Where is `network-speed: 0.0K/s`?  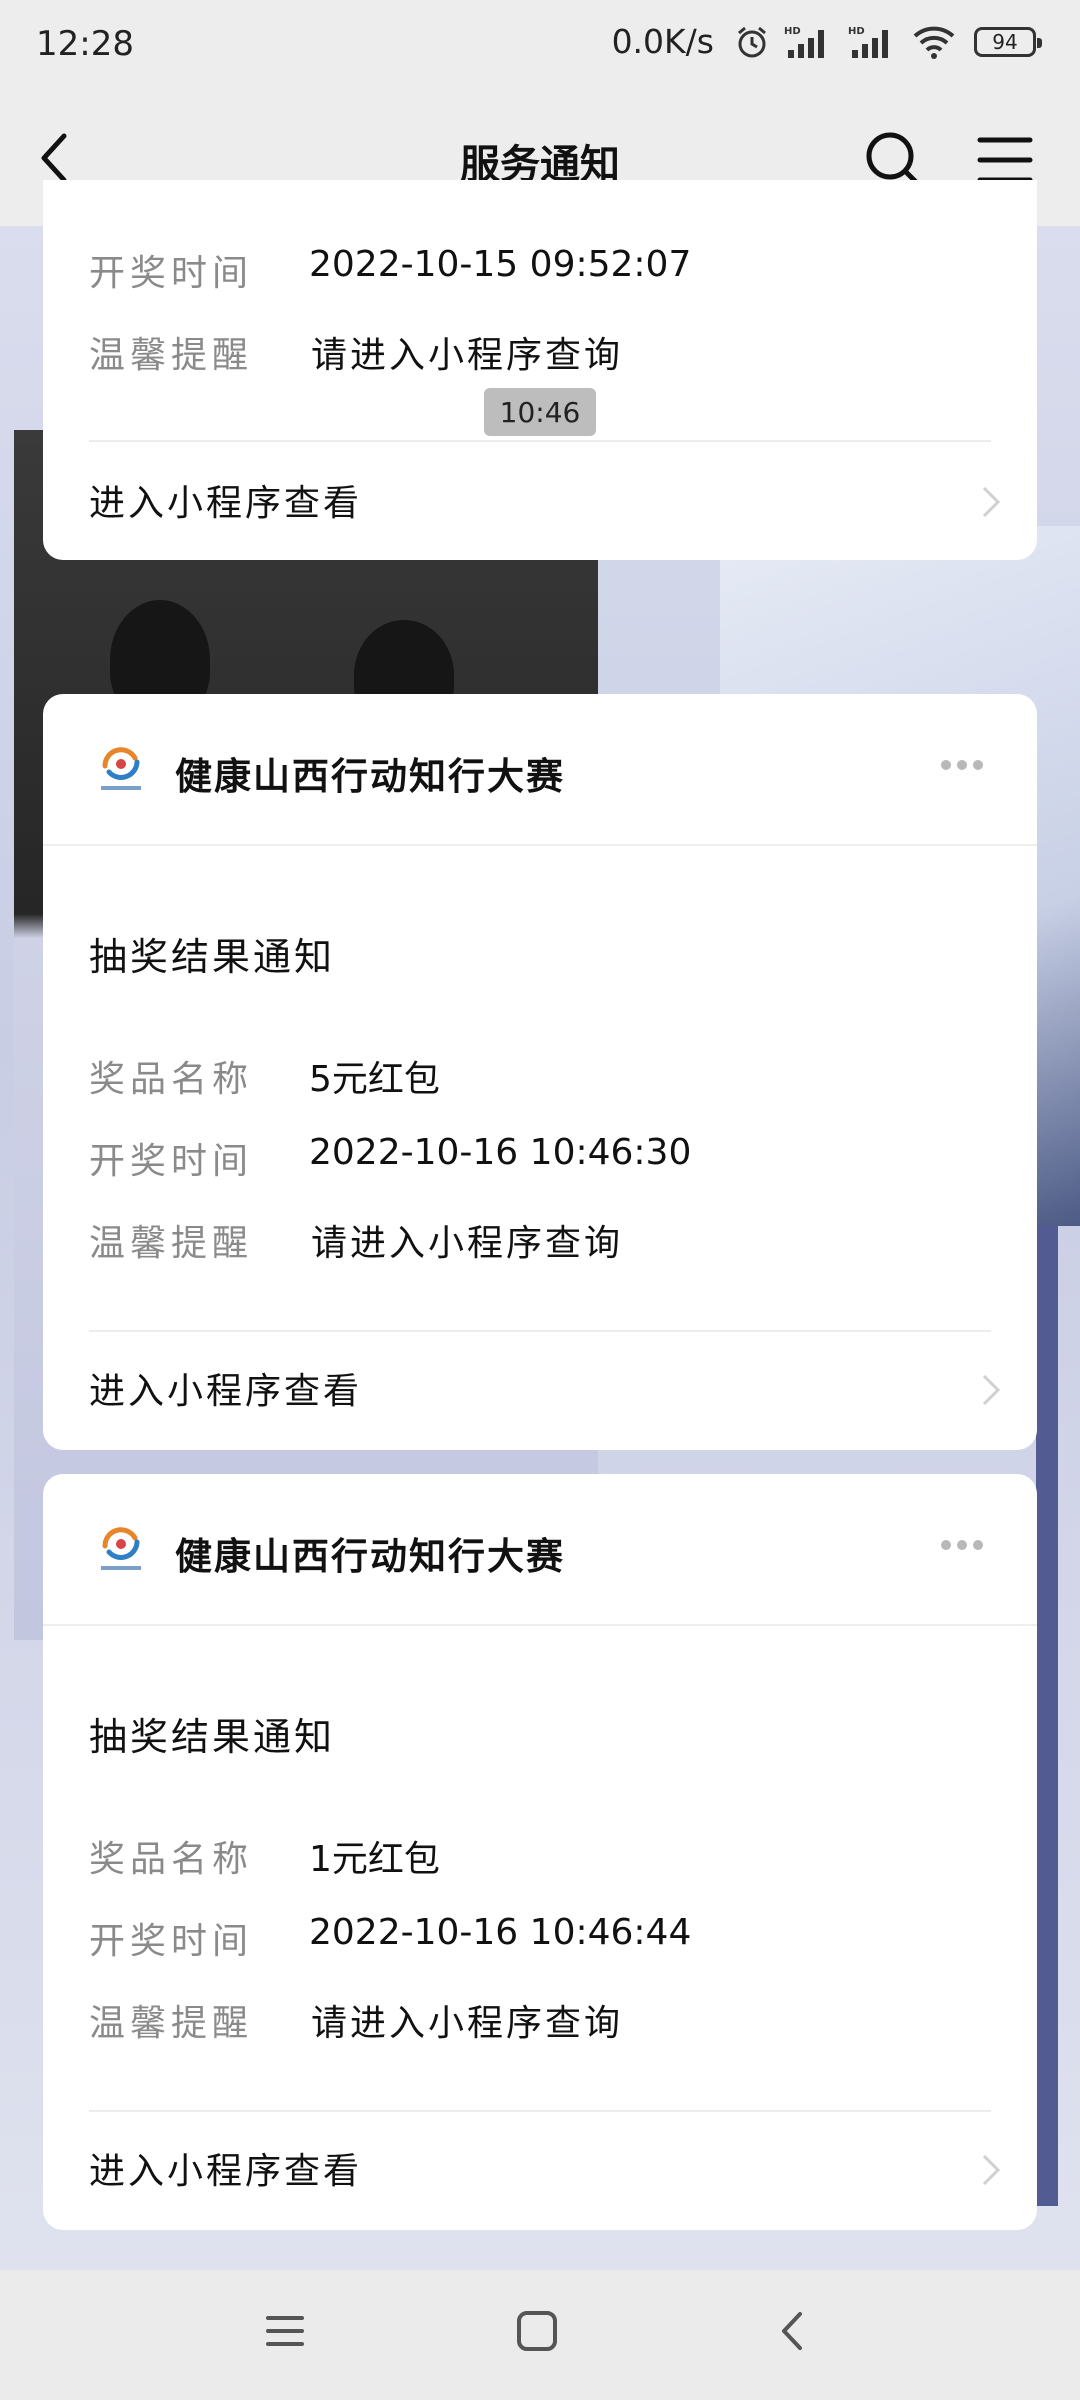 network-speed: 0.0K/s is located at coordinates (662, 41).